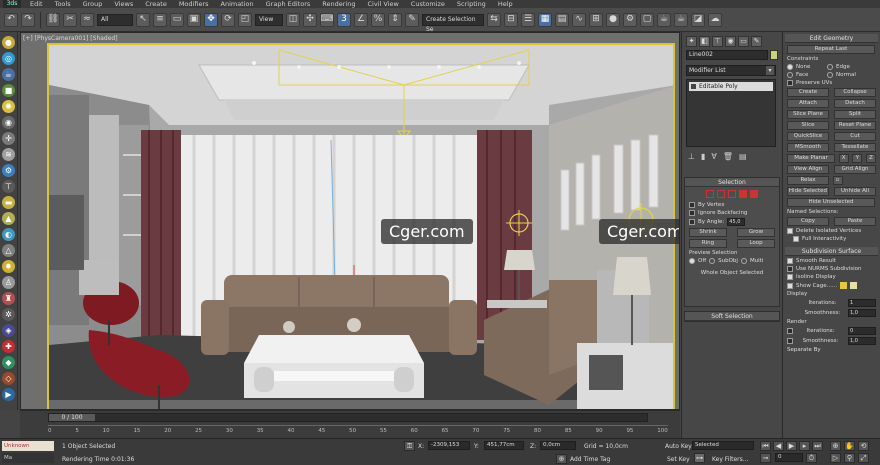 Image resolution: width=880 pixels, height=465 pixels. What do you see at coordinates (558, 445) in the screenshot?
I see `z-coord-field: 0,0cm` at bounding box center [558, 445].